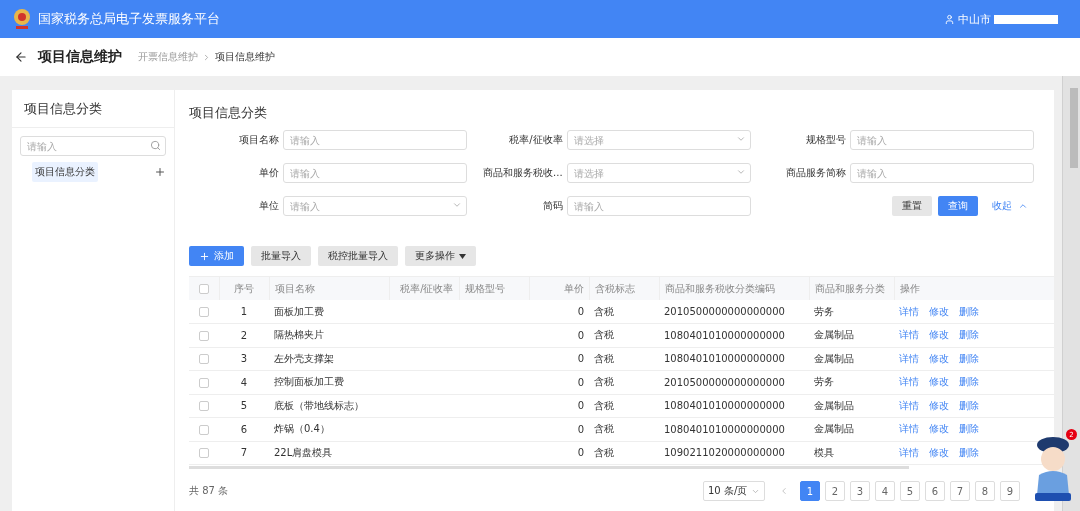  What do you see at coordinates (462, 256) in the screenshot?
I see `caret-icon` at bounding box center [462, 256].